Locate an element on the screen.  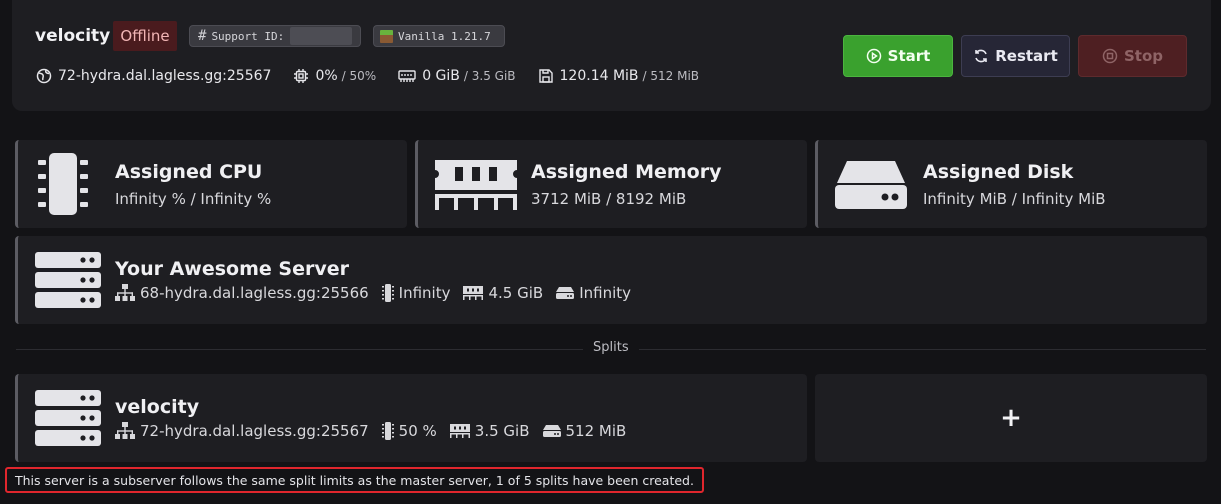
assigned-cpu-value: Infinity % / Infinity % is located at coordinates (193, 199).